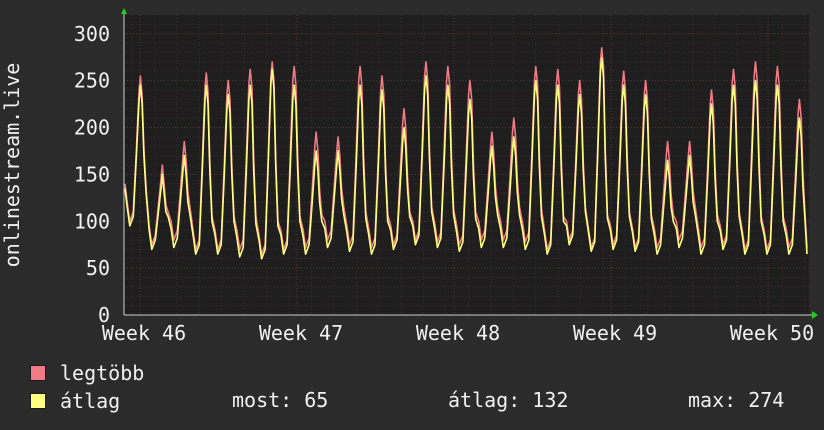  What do you see at coordinates (92, 221) in the screenshot?
I see `y-tick-label: 100` at bounding box center [92, 221].